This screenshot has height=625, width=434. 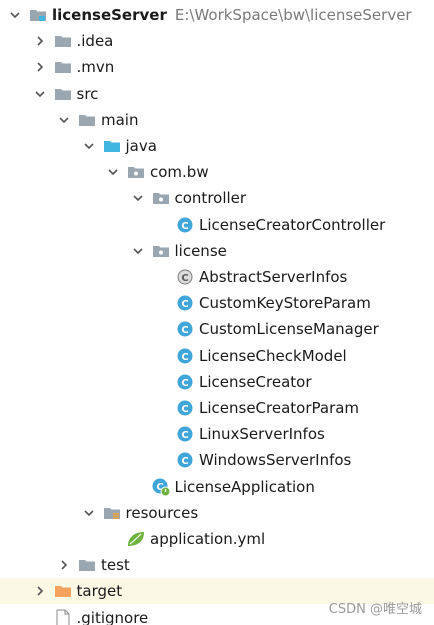 What do you see at coordinates (217, 41) in the screenshot?
I see `folder-idea: .idea` at bounding box center [217, 41].